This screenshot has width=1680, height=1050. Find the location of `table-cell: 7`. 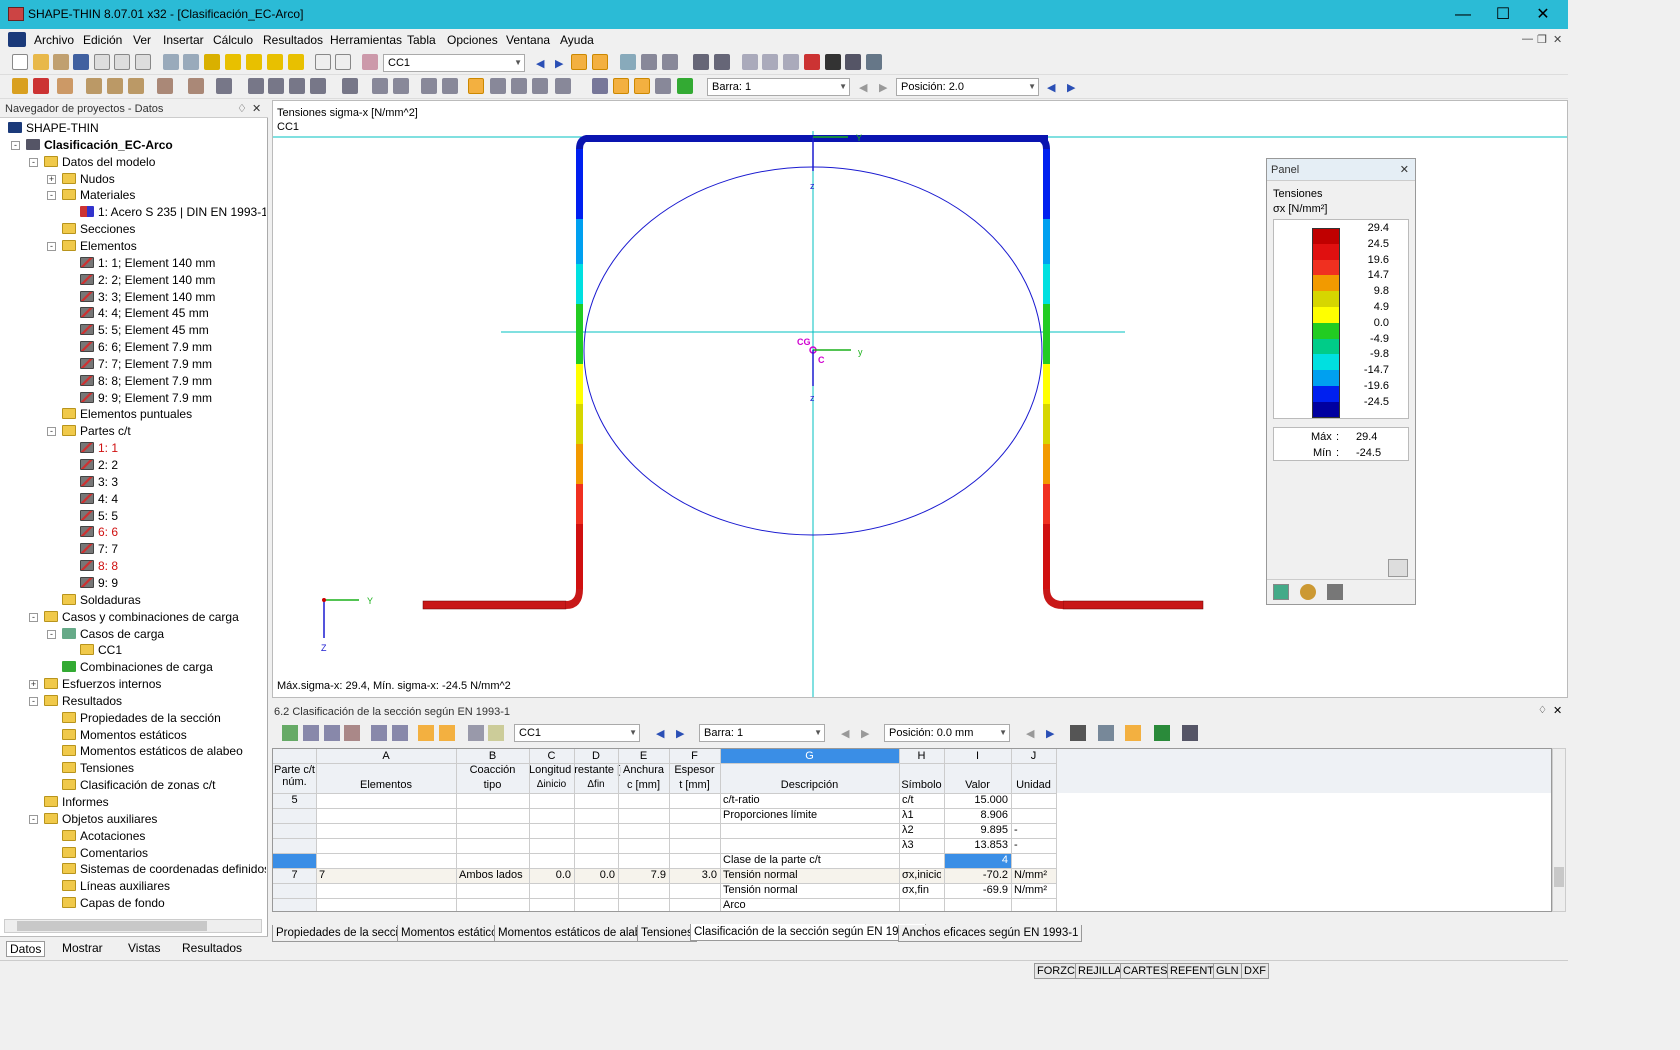

table-cell: 7 is located at coordinates (294, 875).